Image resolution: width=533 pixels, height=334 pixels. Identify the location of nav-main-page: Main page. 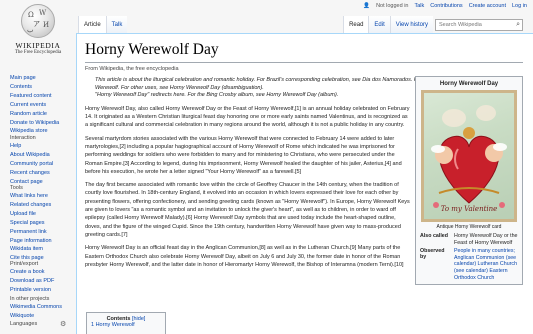
(43, 78).